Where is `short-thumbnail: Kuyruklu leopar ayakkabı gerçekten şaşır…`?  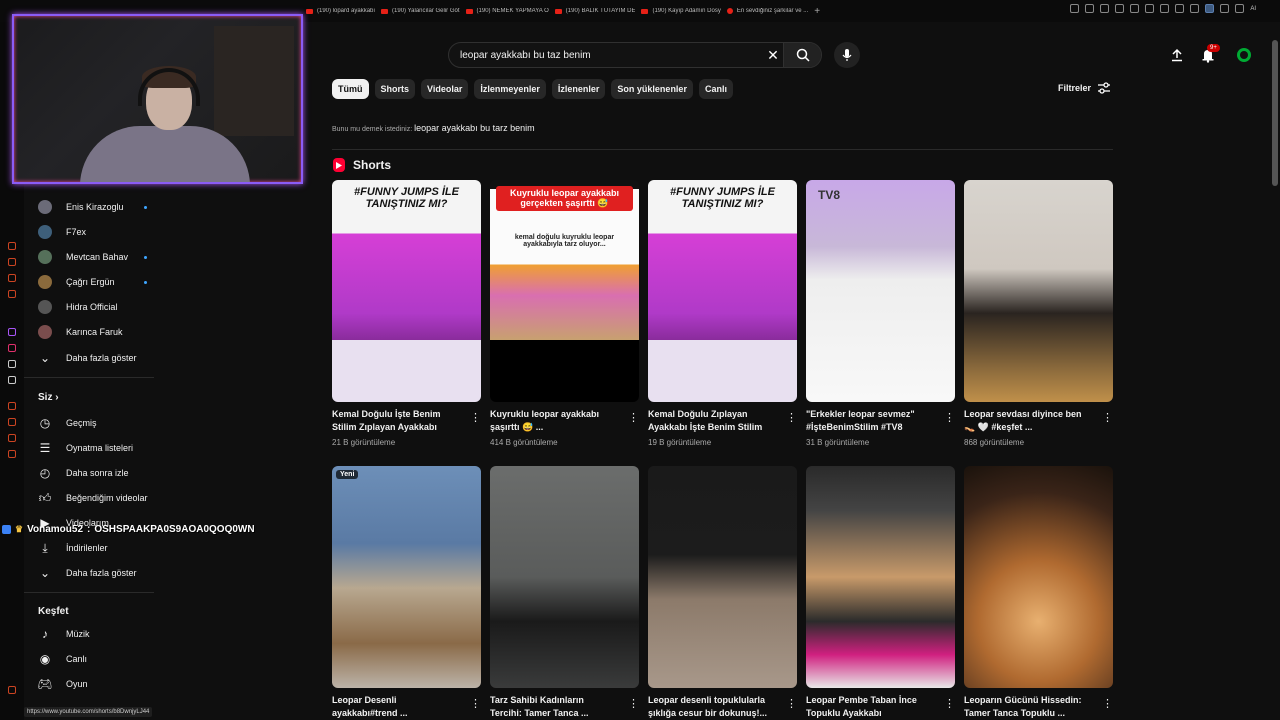
short-thumbnail: Kuyruklu leopar ayakkabı gerçekten şaşır… is located at coordinates (564, 291).